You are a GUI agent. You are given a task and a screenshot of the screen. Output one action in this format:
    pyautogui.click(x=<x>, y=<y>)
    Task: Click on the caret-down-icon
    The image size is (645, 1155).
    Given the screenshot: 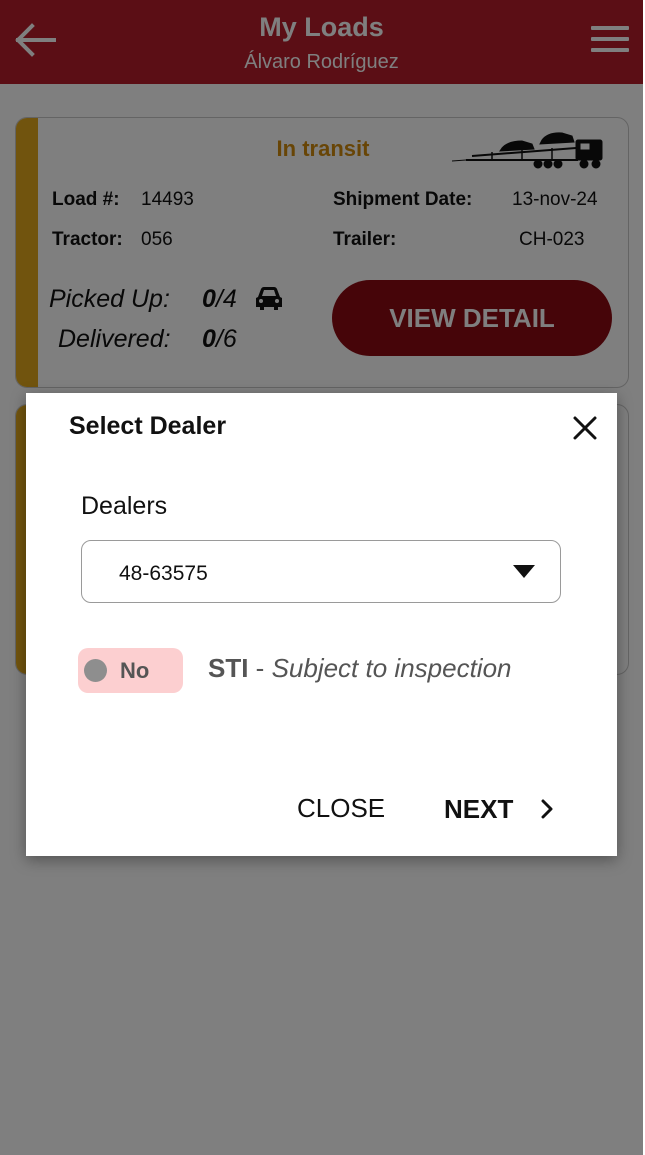 What is the action you would take?
    pyautogui.click(x=524, y=571)
    